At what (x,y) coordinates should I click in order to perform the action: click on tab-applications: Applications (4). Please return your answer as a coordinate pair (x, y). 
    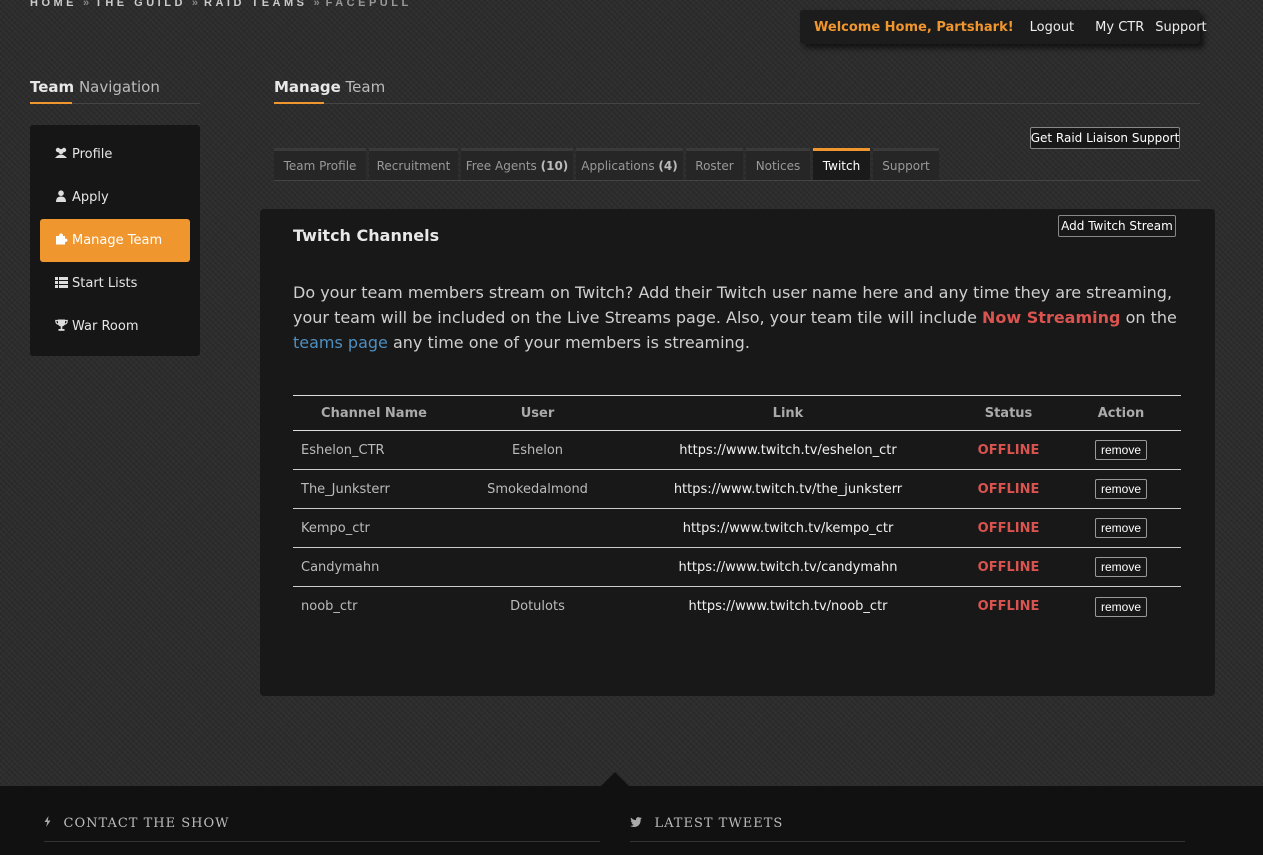
    Looking at the image, I should click on (629, 164).